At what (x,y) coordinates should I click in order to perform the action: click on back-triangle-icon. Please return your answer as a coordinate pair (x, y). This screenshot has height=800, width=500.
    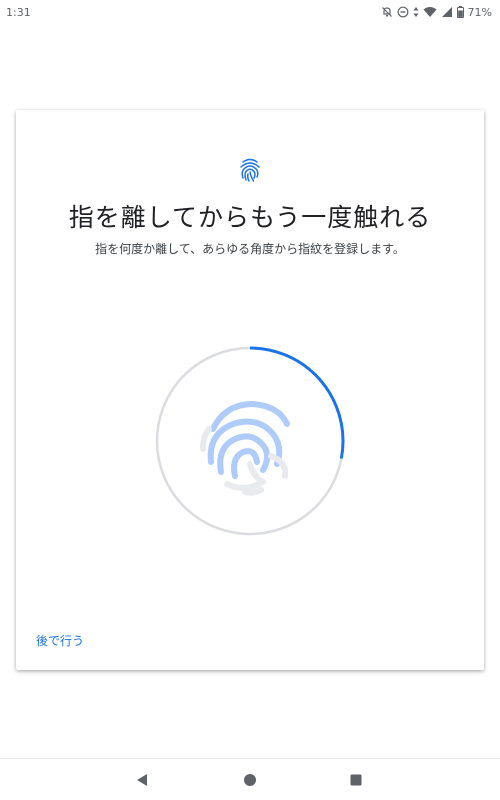
    Looking at the image, I should click on (142, 780).